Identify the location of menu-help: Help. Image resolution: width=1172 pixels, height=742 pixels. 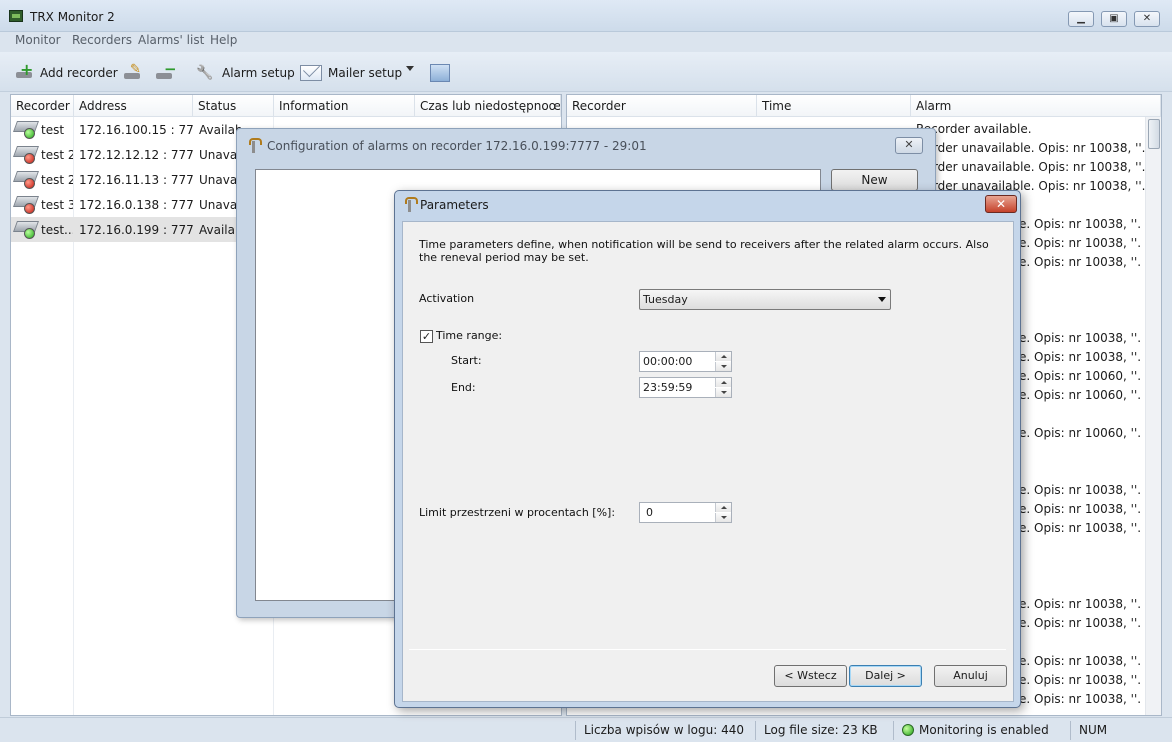
(223, 40).